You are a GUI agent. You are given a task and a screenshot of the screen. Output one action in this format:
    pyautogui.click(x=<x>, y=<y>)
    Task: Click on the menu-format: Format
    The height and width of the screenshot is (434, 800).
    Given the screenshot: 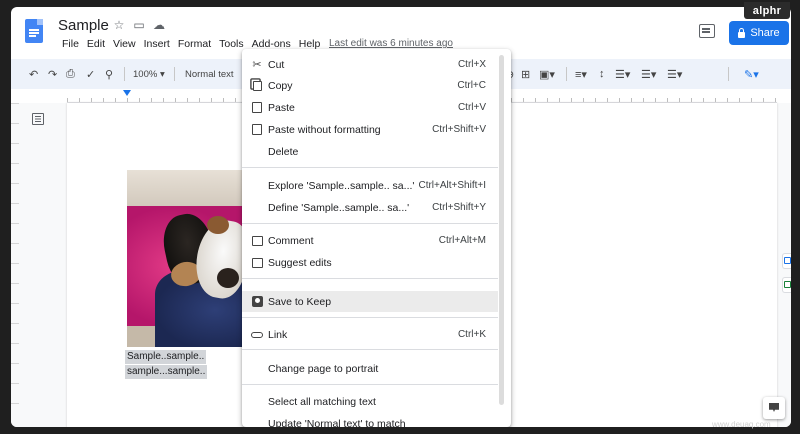 What is the action you would take?
    pyautogui.click(x=194, y=44)
    